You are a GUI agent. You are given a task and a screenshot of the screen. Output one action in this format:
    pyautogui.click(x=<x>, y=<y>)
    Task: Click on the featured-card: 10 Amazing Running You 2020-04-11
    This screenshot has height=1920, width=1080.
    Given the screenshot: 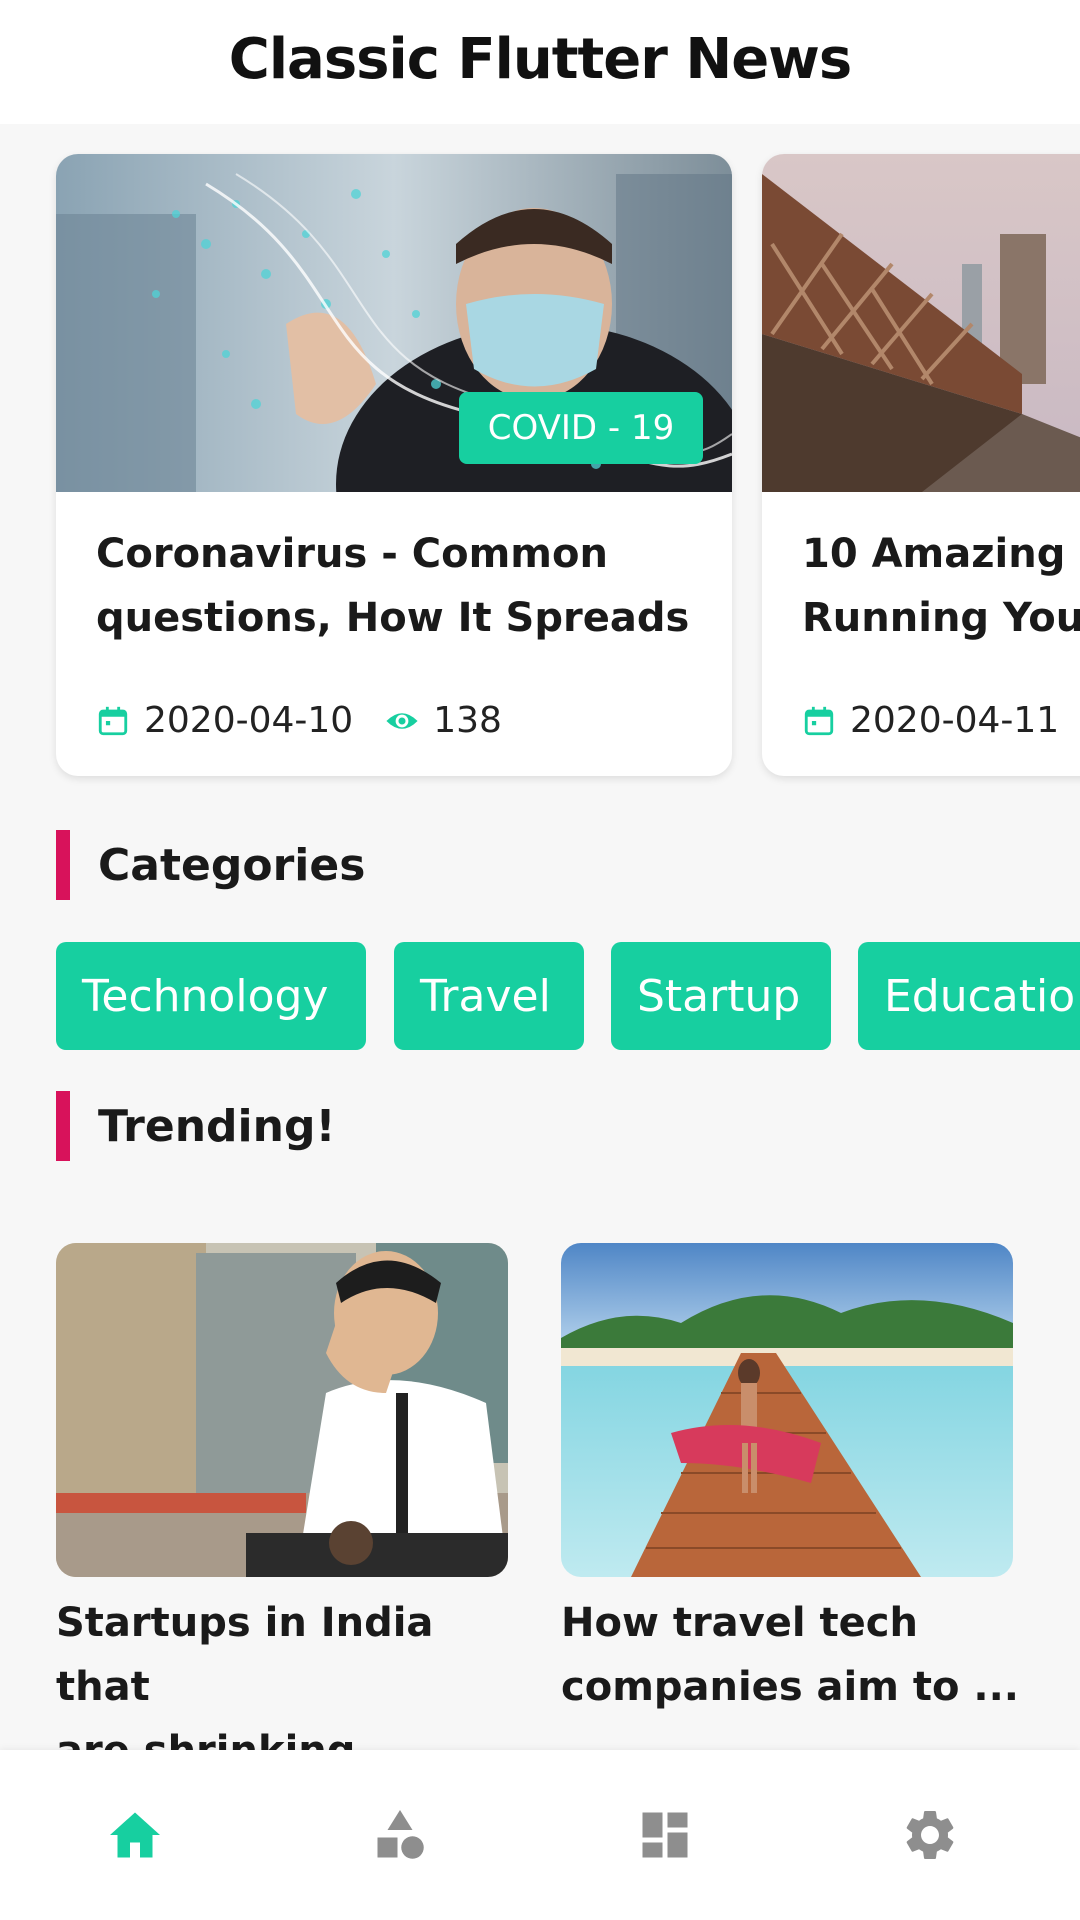 What is the action you would take?
    pyautogui.click(x=921, y=465)
    